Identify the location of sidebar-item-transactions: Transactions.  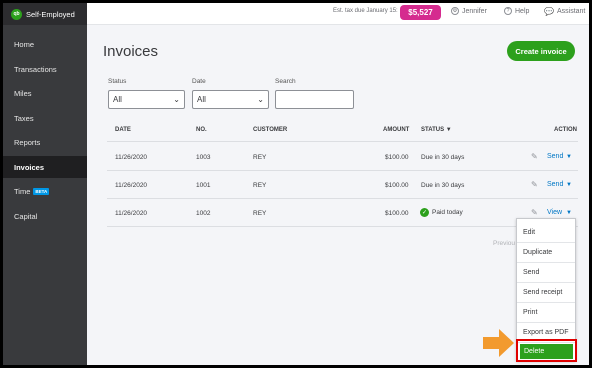
(45, 69).